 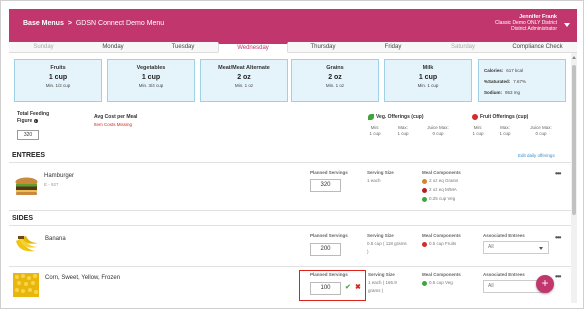 What do you see at coordinates (441, 235) in the screenshot?
I see `meal-components-label: Meal Components` at bounding box center [441, 235].